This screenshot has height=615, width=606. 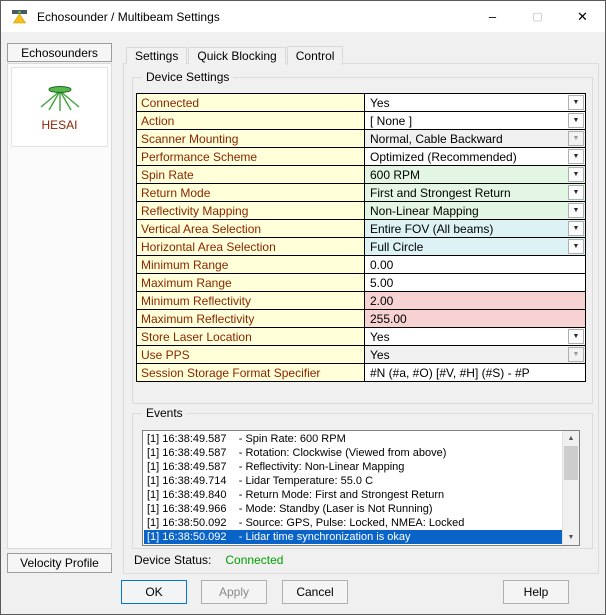 I want to click on setting-value-text: 600 RPM, so click(x=395, y=174).